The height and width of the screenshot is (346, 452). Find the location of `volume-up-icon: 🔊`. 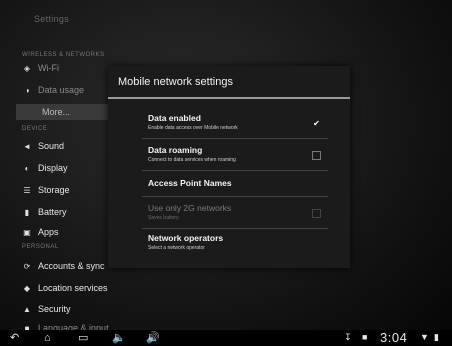

volume-up-icon: 🔊 is located at coordinates (153, 338).